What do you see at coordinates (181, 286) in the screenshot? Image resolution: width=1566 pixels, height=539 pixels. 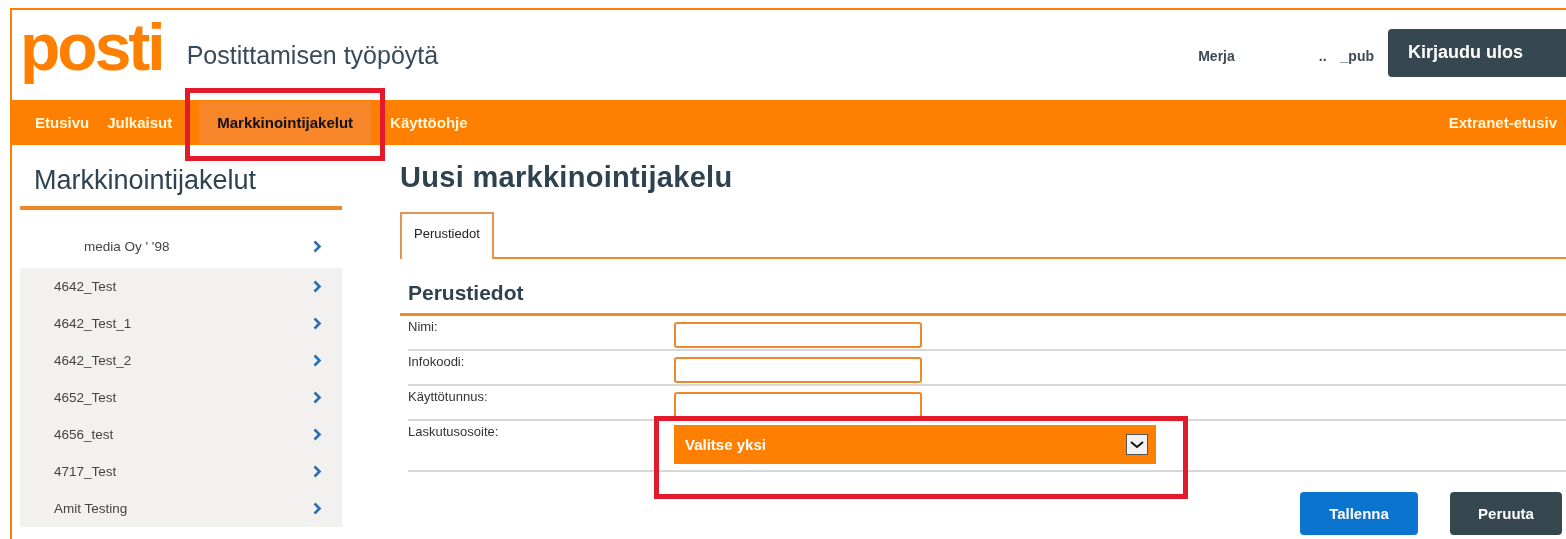 I see `sidebar-item: 4642_Test` at bounding box center [181, 286].